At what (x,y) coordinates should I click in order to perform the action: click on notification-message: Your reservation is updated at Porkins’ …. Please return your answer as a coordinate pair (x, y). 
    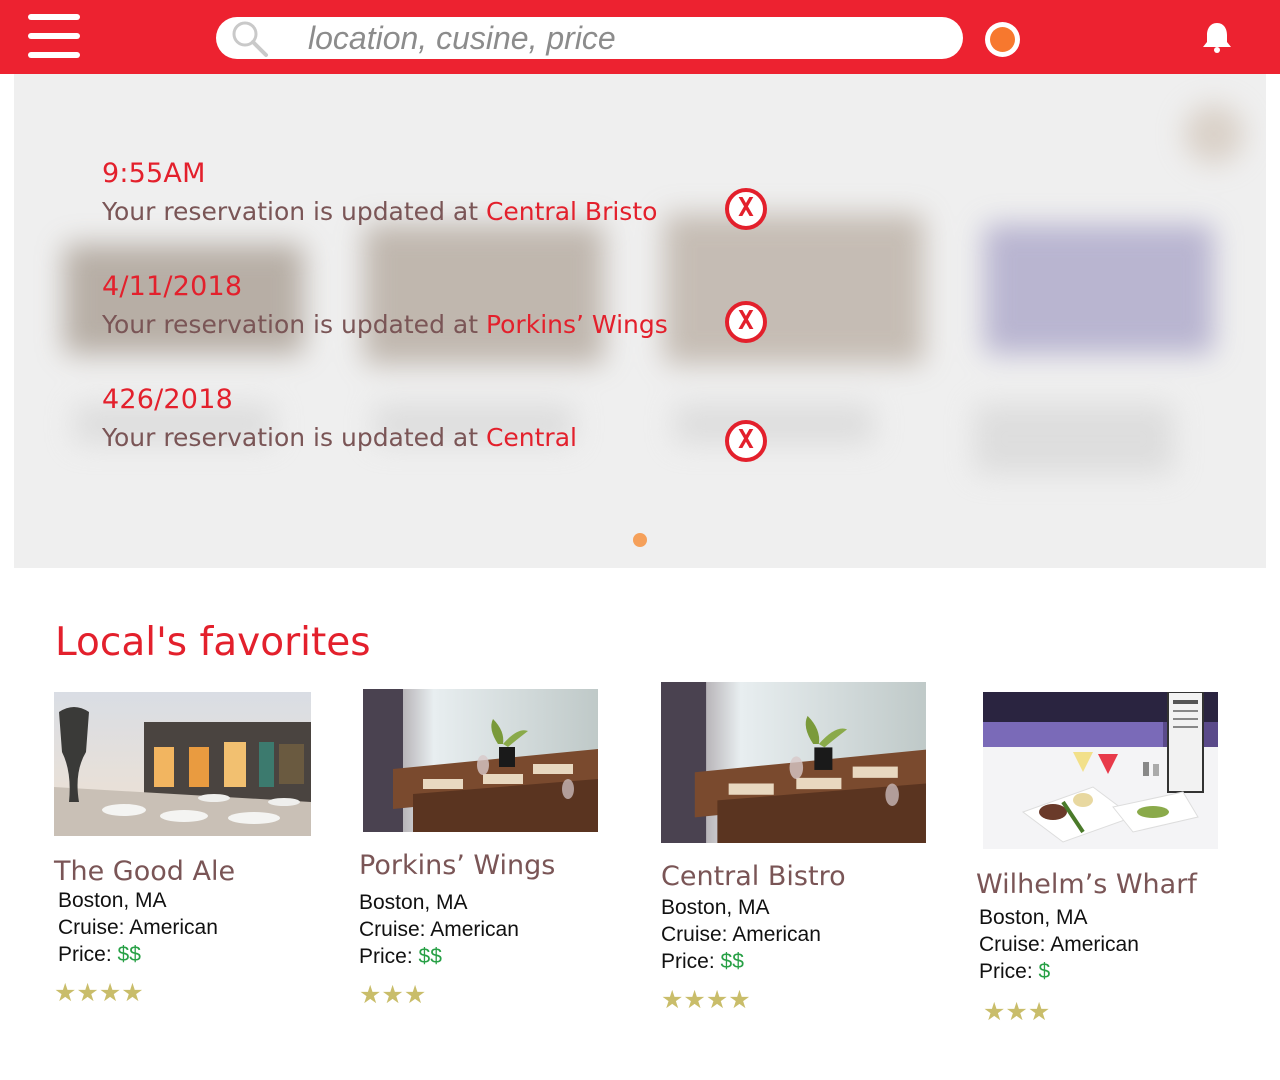
    Looking at the image, I should click on (452, 324).